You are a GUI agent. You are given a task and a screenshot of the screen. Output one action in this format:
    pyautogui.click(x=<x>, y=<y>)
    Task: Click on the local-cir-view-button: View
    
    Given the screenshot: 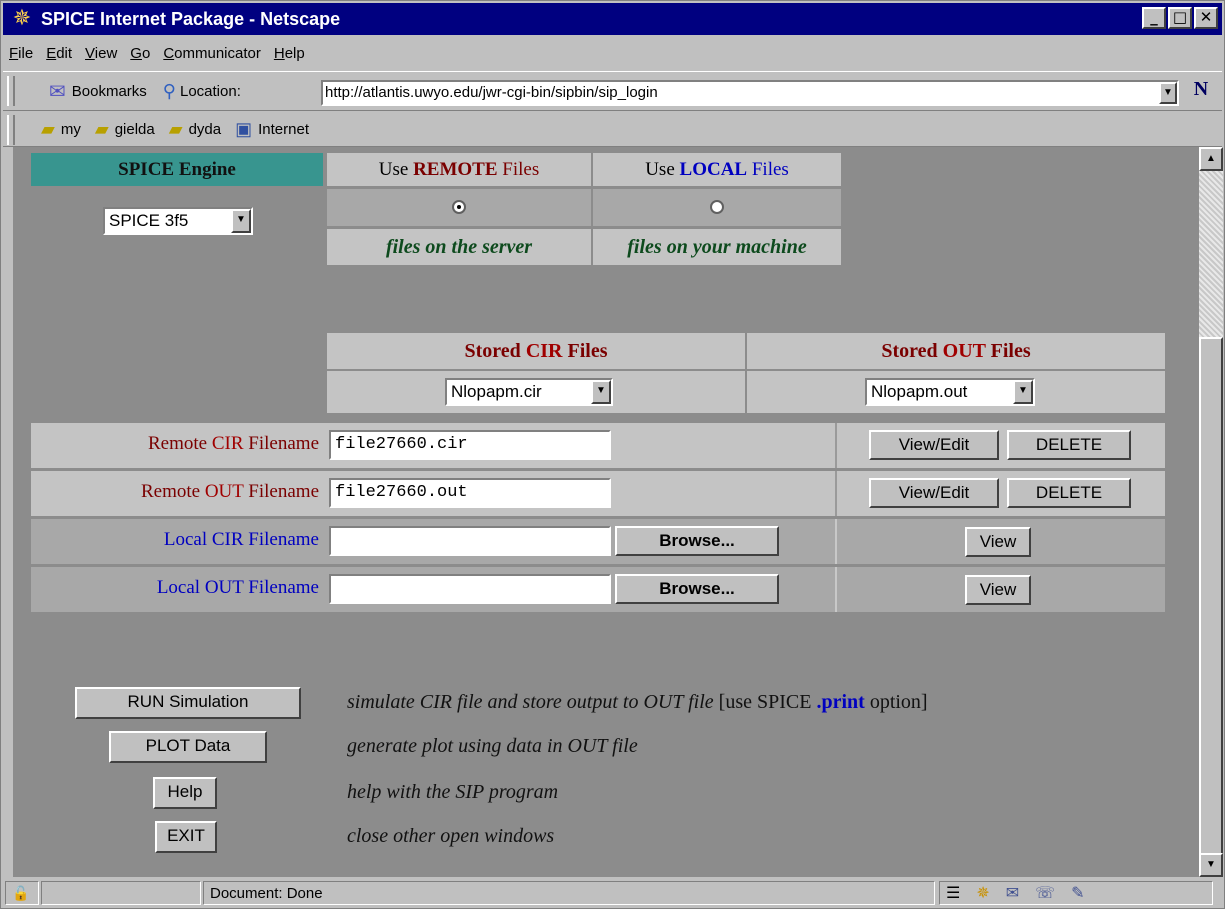 What is the action you would take?
    pyautogui.click(x=998, y=542)
    